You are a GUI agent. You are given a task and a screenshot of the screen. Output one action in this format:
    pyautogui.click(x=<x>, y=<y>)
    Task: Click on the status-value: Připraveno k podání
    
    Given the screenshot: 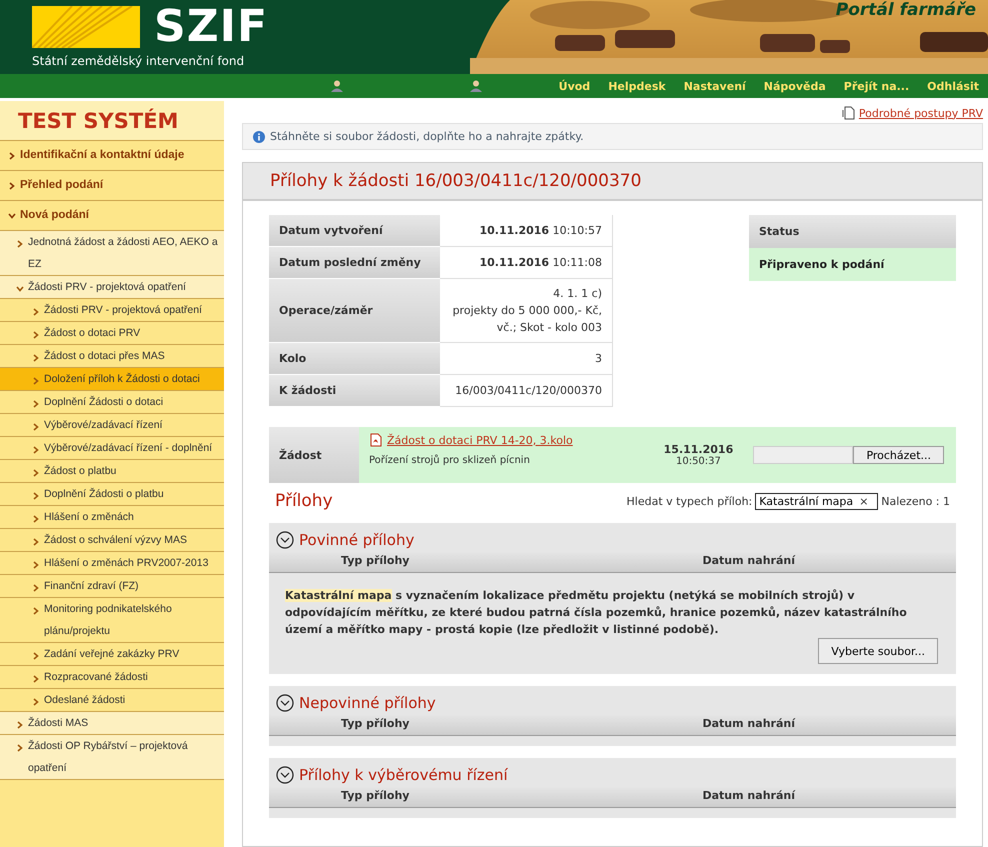 What is the action you would take?
    pyautogui.click(x=852, y=264)
    